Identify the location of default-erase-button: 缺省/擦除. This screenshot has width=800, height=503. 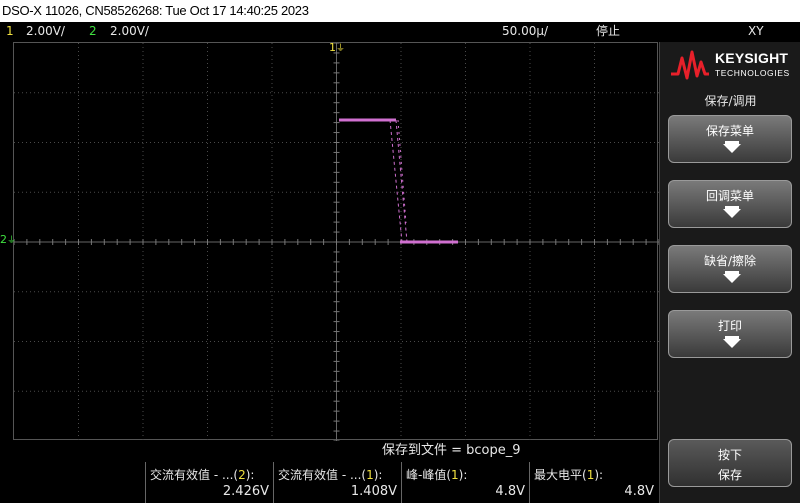
(730, 269).